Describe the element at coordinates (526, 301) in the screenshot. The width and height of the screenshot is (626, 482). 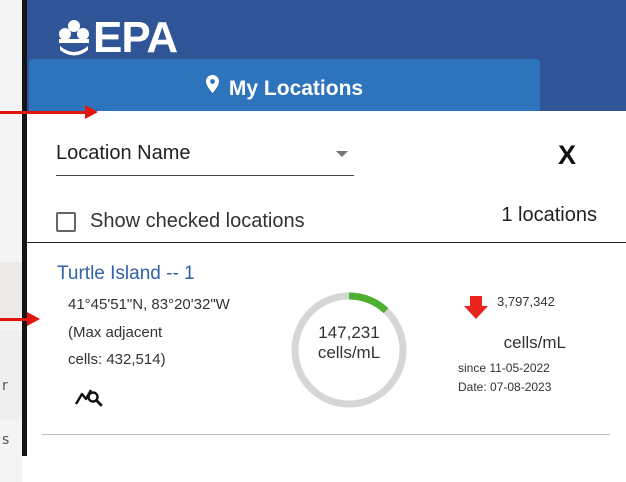
I see `change-value: 3,797,342` at that location.